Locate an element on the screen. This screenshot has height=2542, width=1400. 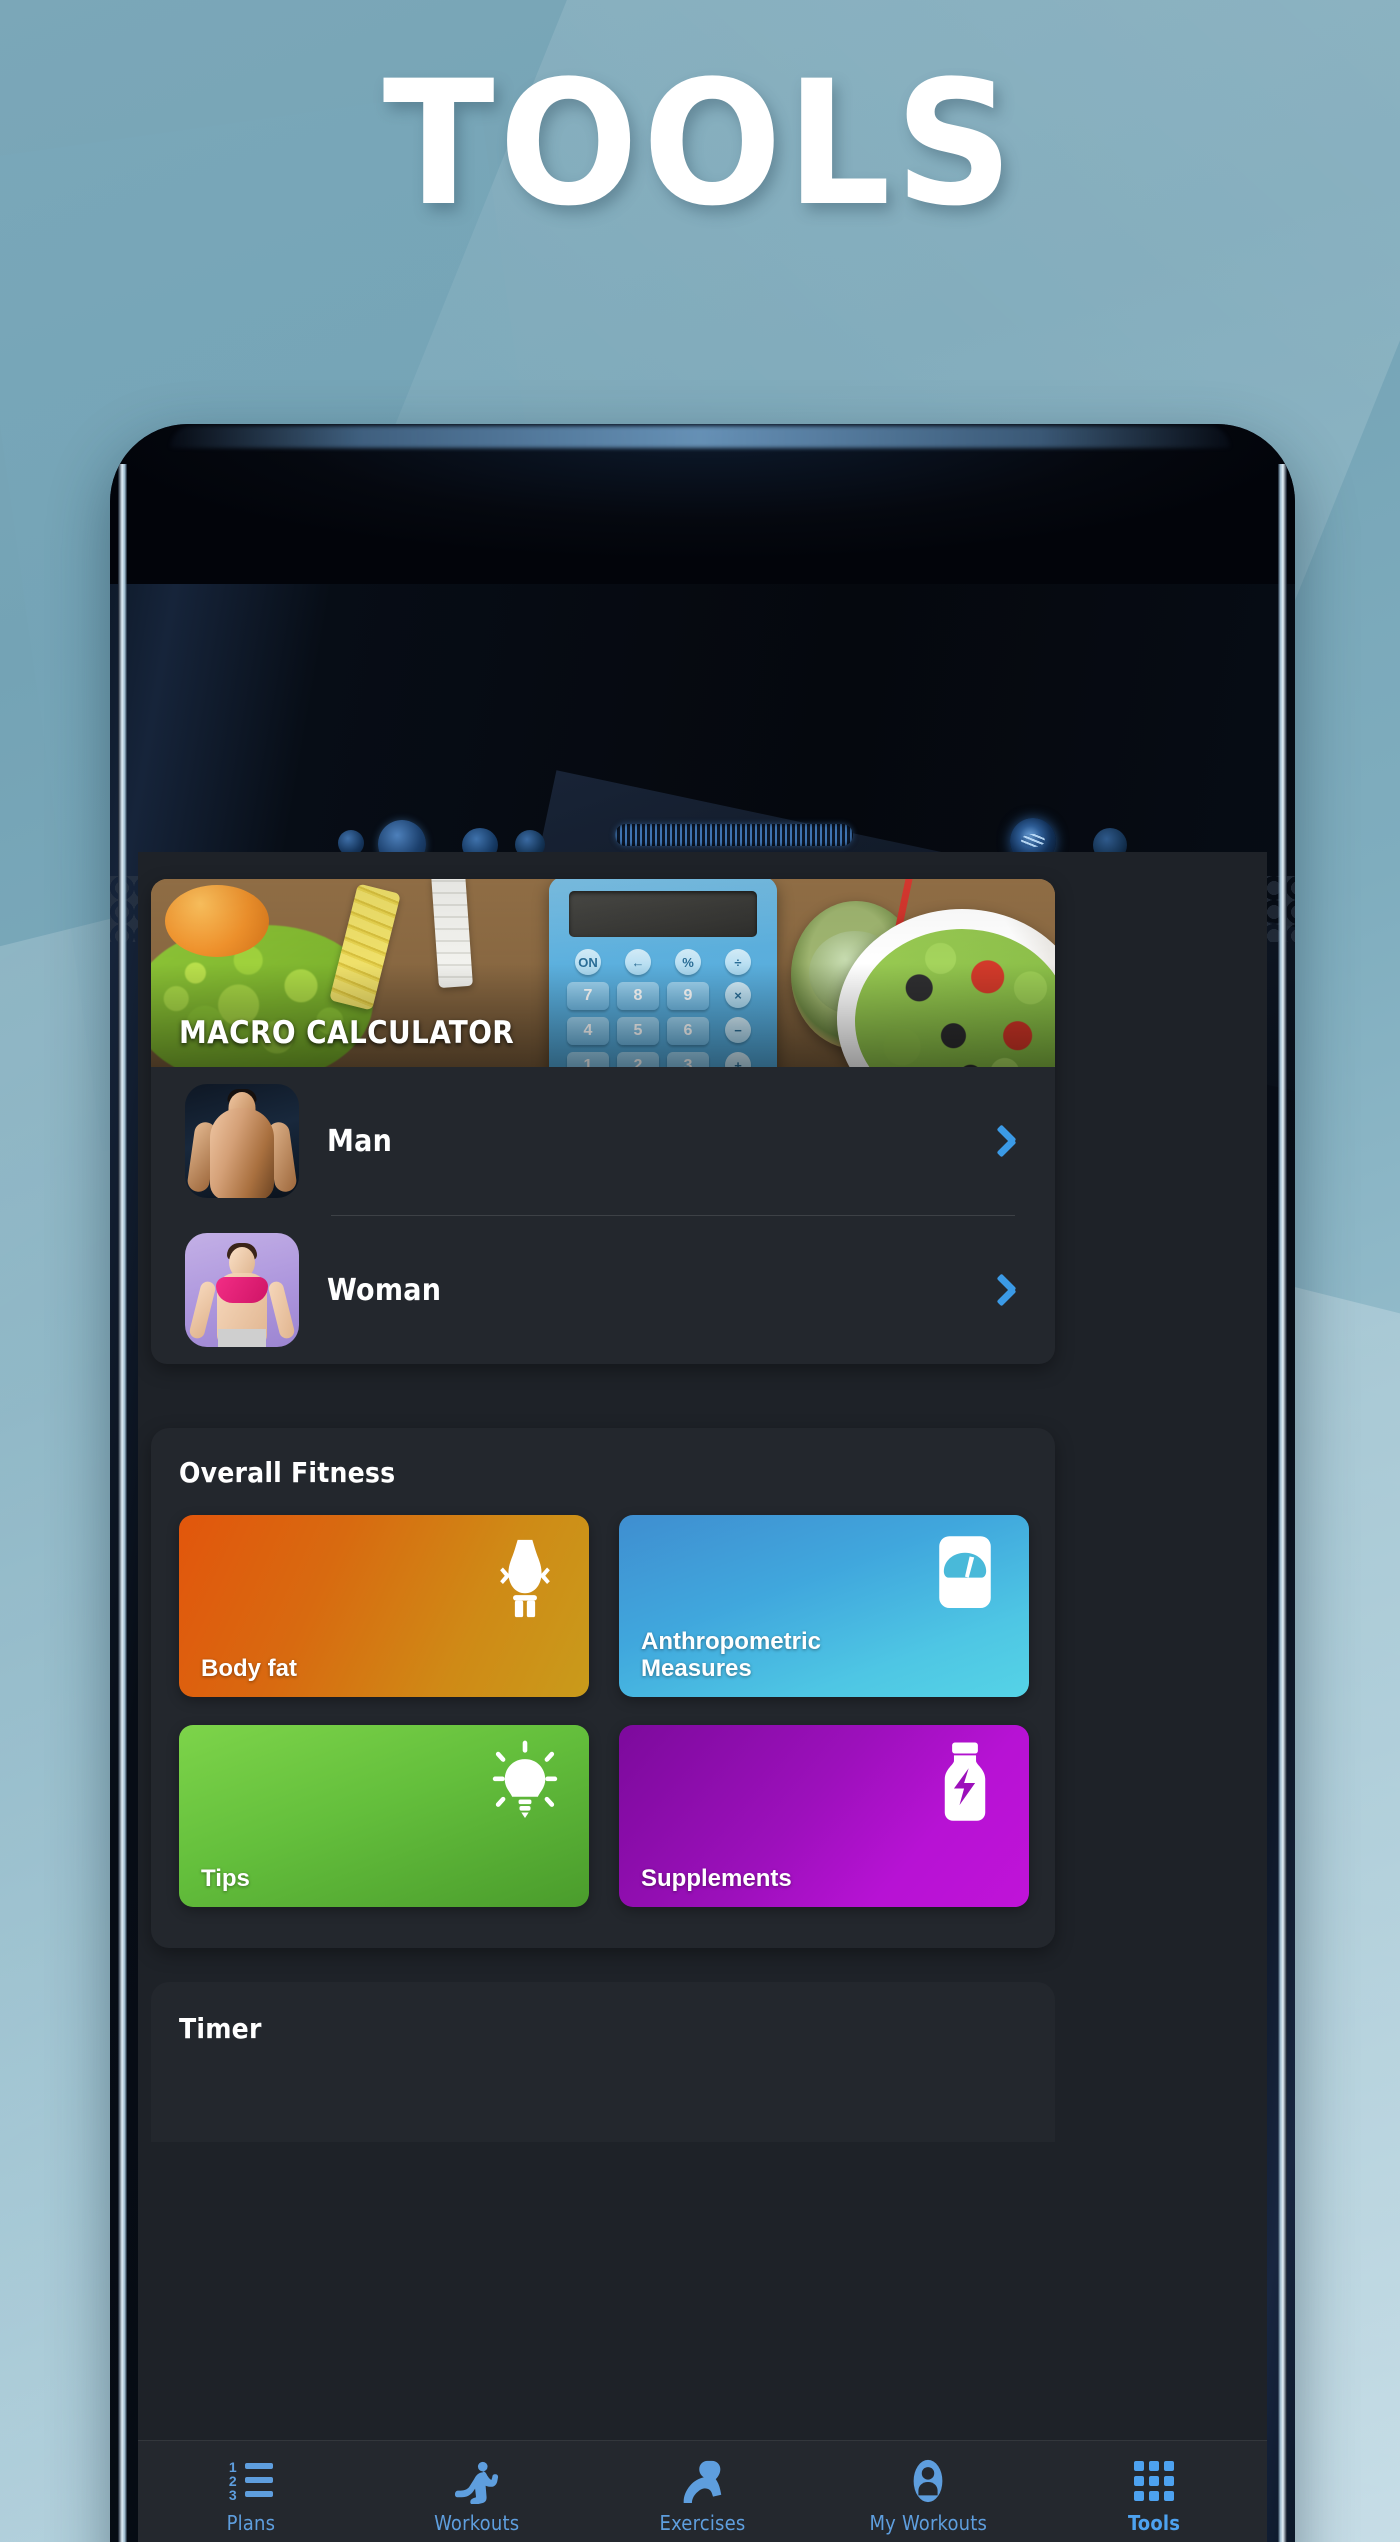
numbered-list-icon: 1 2 3 is located at coordinates (251, 2481).